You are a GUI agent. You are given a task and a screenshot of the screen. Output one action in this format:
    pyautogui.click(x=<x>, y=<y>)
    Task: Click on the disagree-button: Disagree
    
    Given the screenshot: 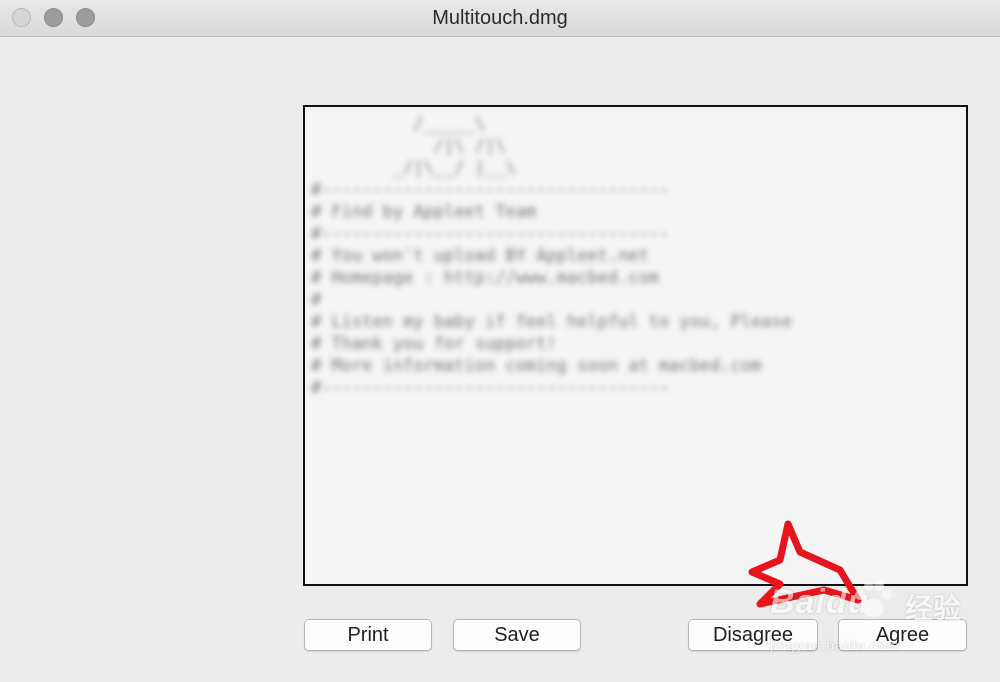 What is the action you would take?
    pyautogui.click(x=753, y=635)
    